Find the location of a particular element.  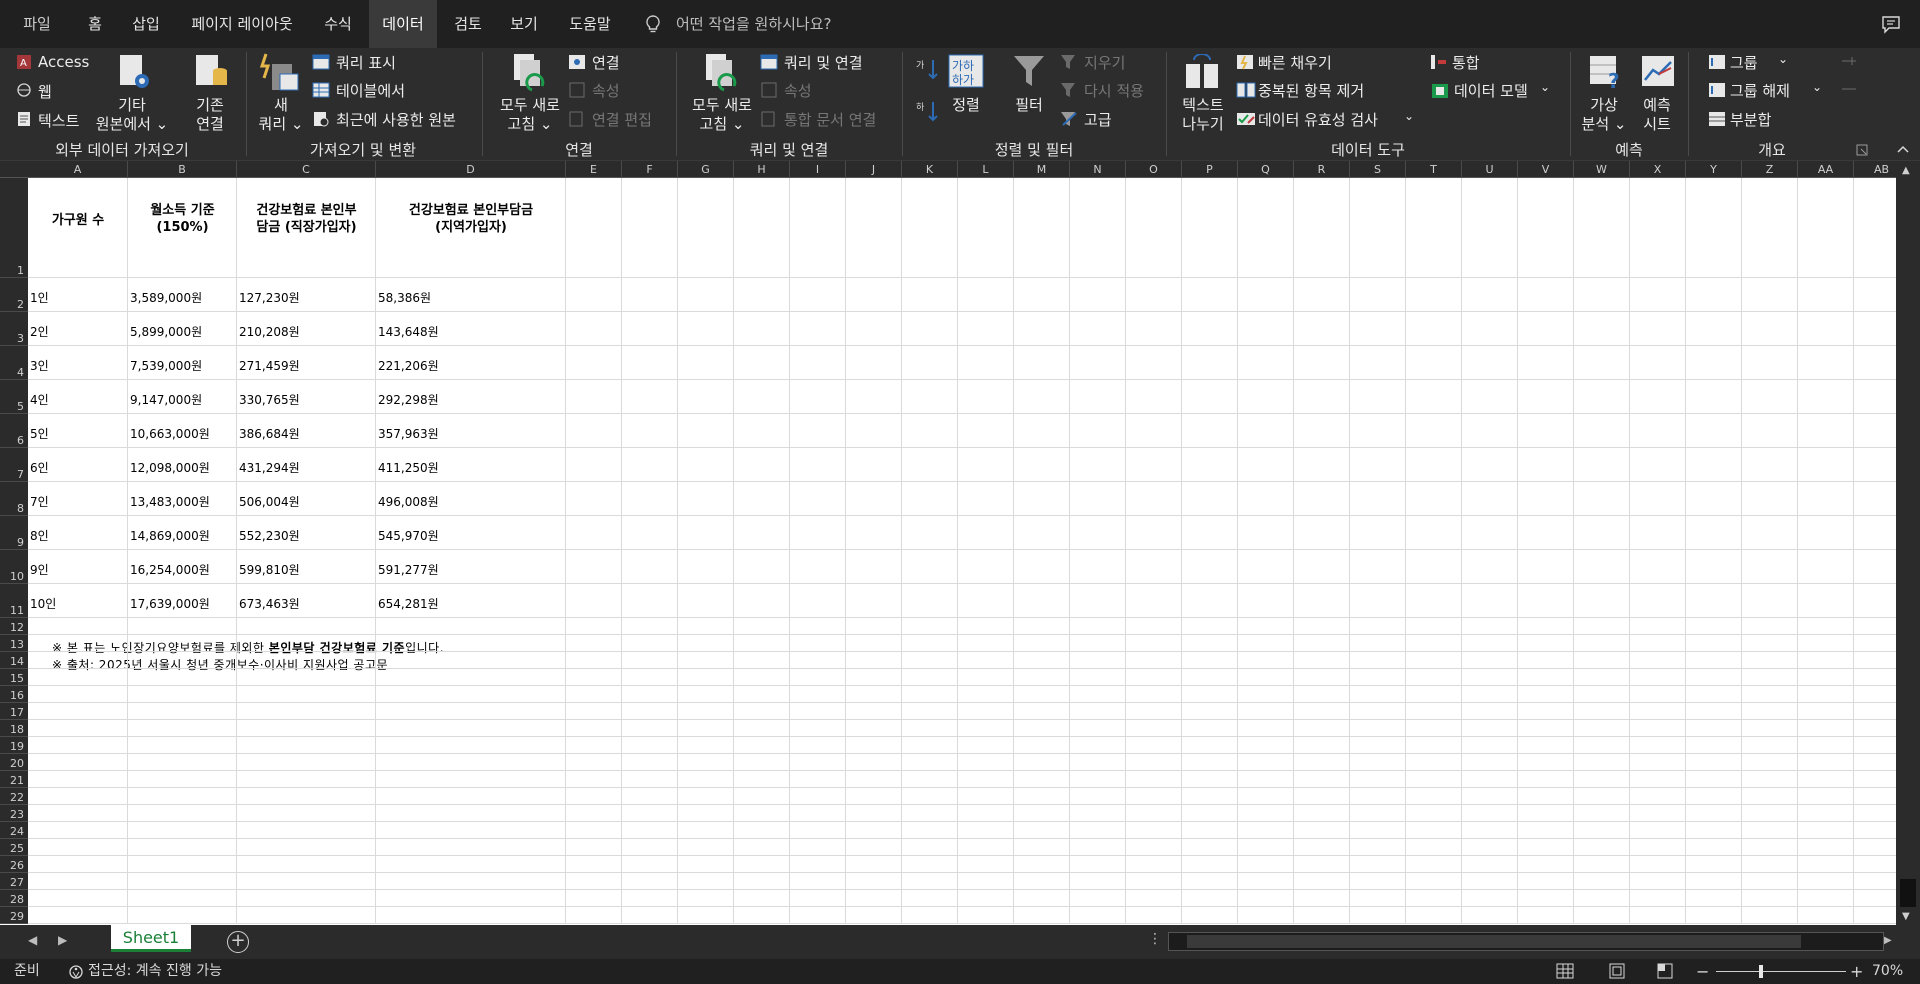

hide-detail-icon is located at coordinates (1849, 89).